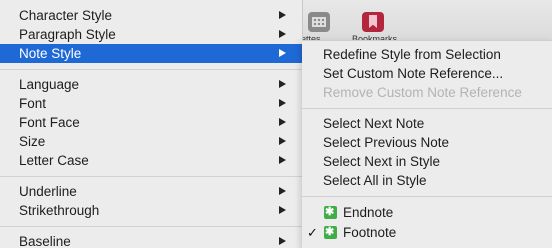  Describe the element at coordinates (67, 34) in the screenshot. I see `menu-item-label: Paragraph Style` at that location.